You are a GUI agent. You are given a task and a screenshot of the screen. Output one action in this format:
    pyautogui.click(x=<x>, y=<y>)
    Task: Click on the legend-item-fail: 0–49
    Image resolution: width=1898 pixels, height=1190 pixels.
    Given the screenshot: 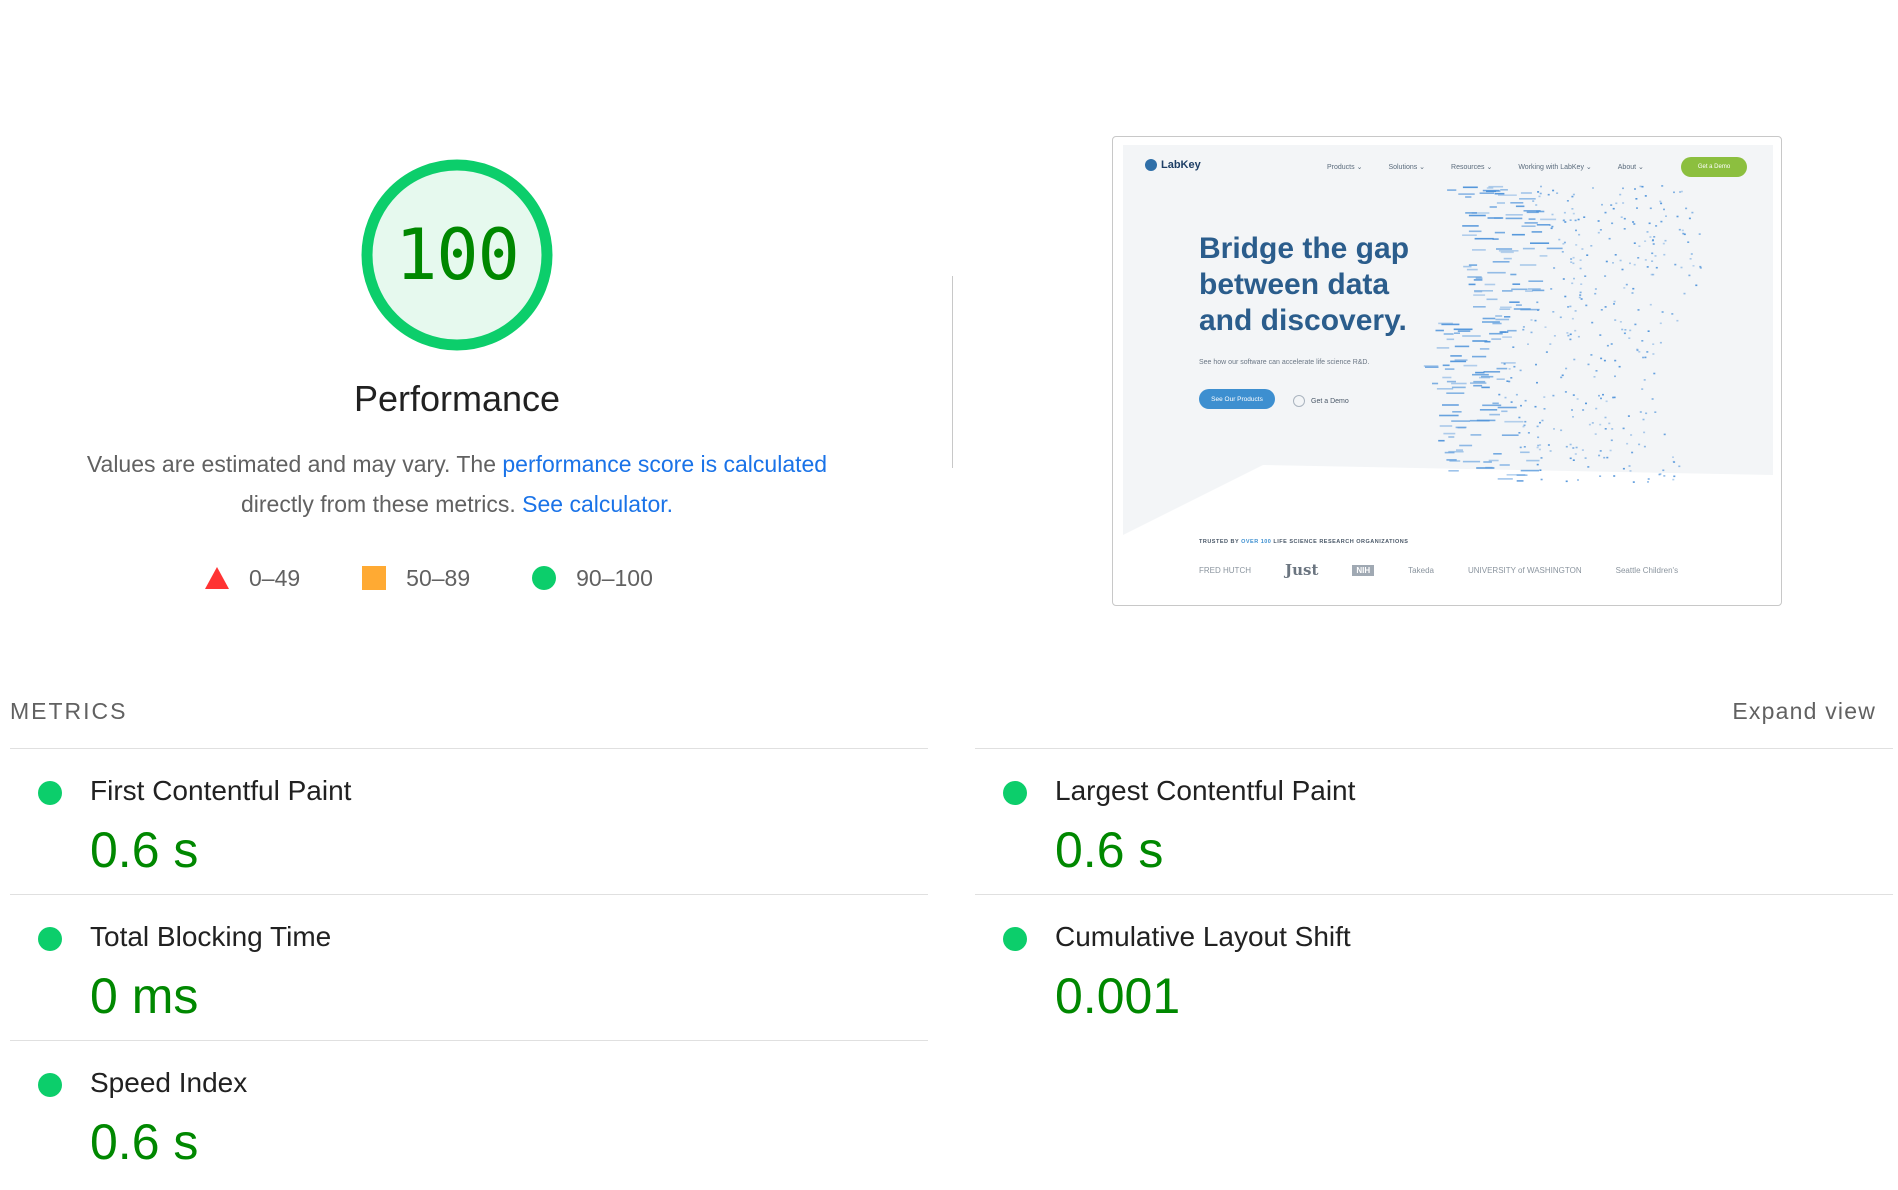 What is the action you would take?
    pyautogui.click(x=252, y=578)
    